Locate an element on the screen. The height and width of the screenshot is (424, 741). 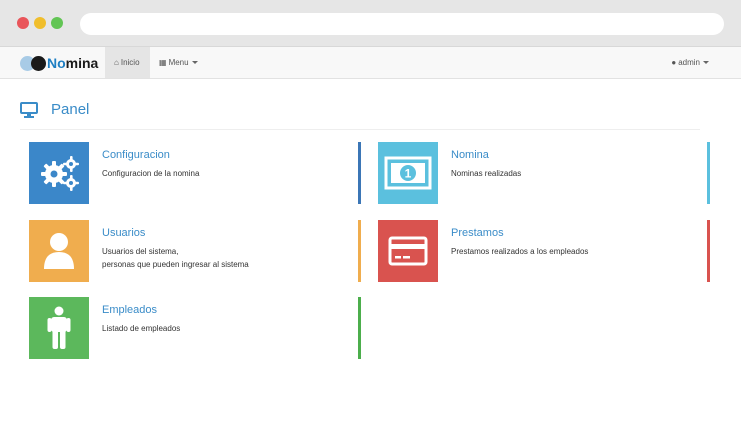
tile-description: Prestamos realizados a los empleados is located at coordinates (519, 251).